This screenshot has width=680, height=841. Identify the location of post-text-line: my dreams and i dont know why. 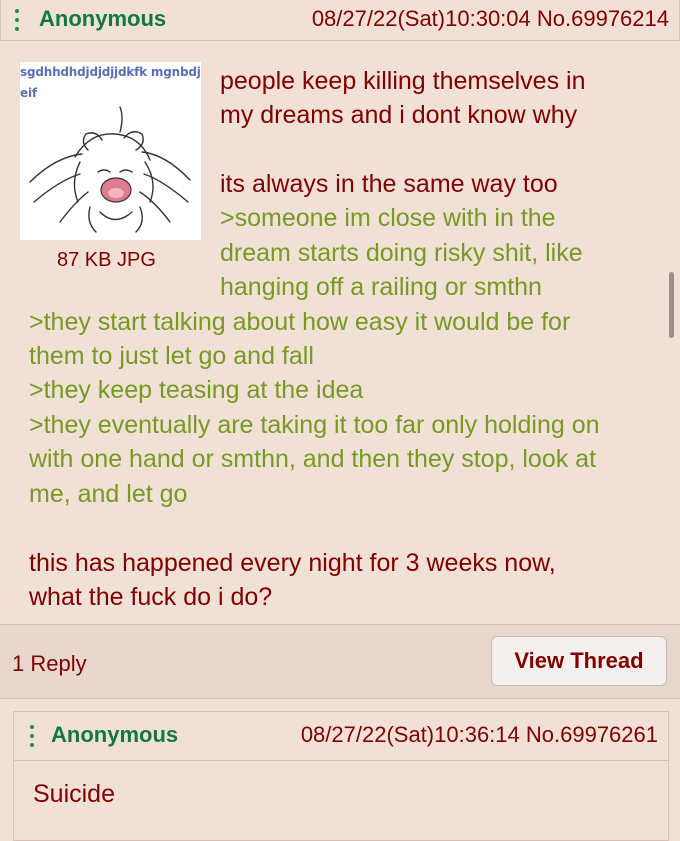
(399, 115).